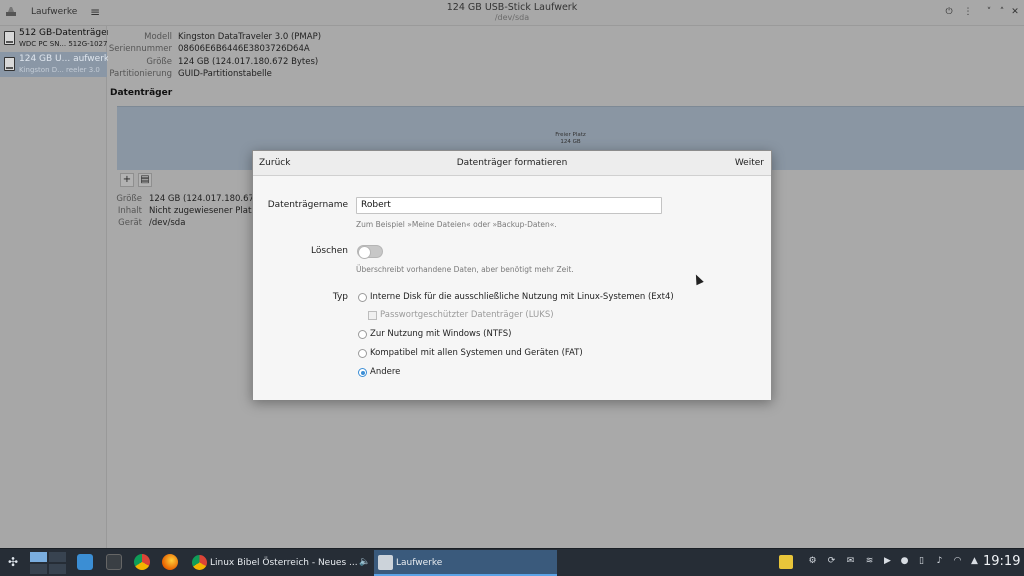 The height and width of the screenshot is (576, 1024). I want to click on window-maximize-icon: ˄, so click(1002, 12).